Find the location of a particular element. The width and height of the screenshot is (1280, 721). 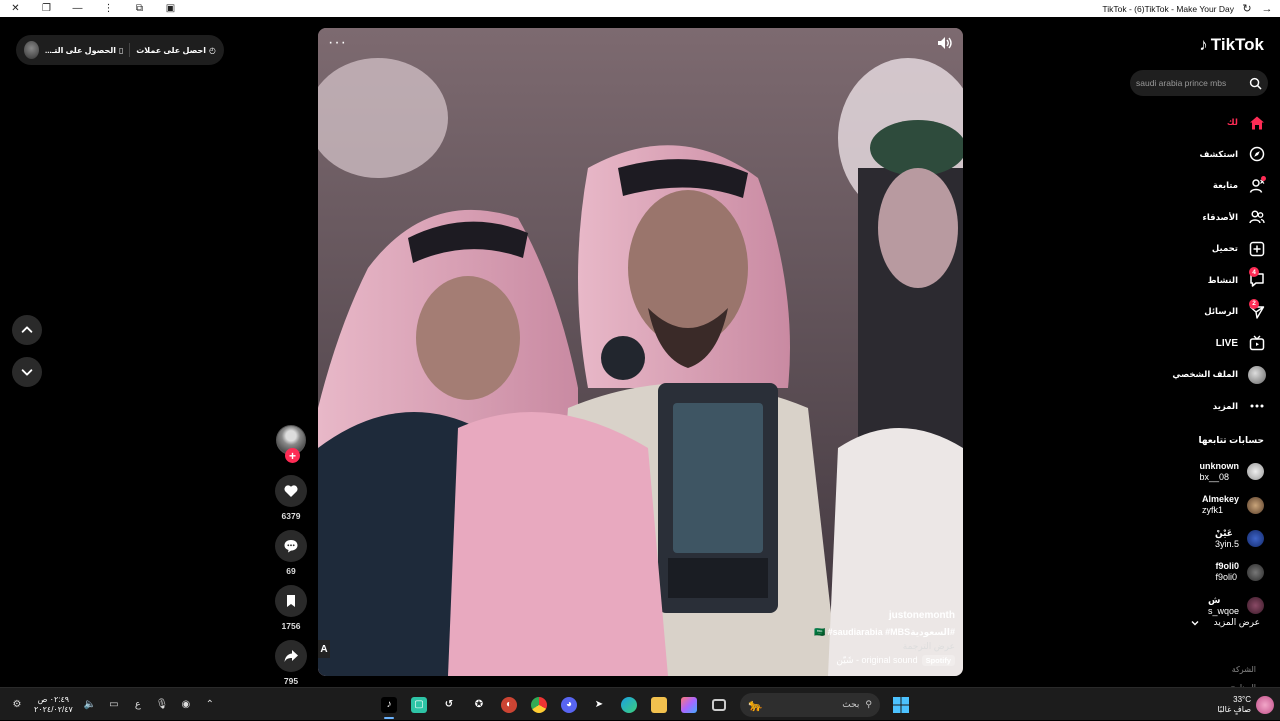

share-arrow-icon is located at coordinates (291, 656).